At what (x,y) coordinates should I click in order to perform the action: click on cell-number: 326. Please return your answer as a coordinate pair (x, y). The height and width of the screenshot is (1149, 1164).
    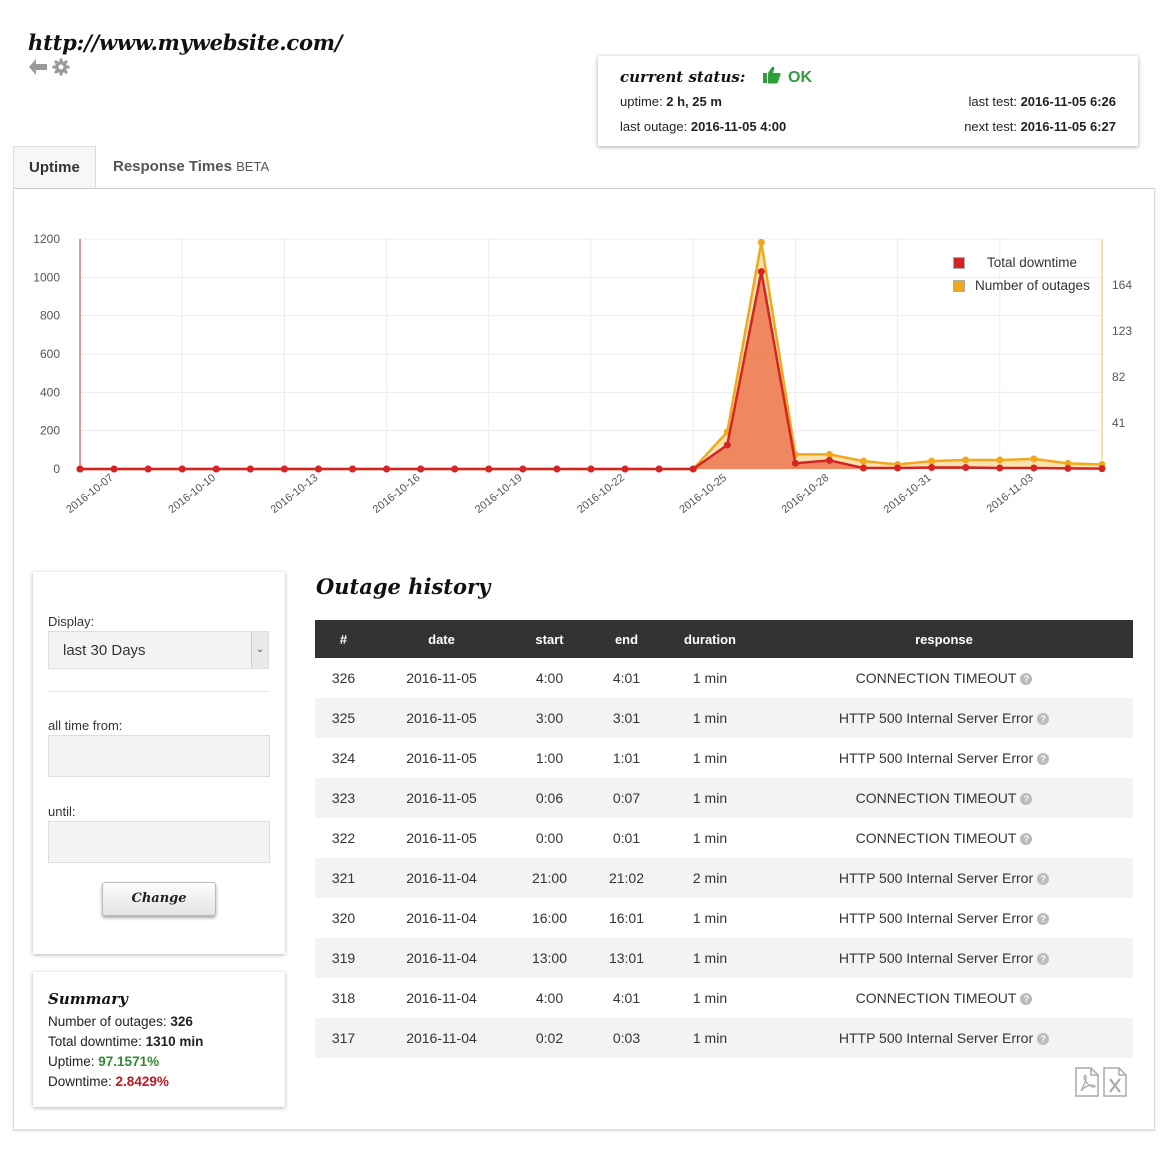
    Looking at the image, I should click on (343, 678).